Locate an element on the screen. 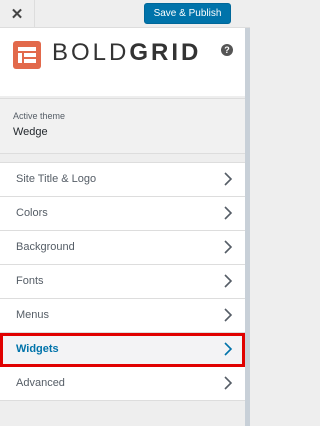  active-theme-panel: Active theme Wedge is located at coordinates (122, 126).